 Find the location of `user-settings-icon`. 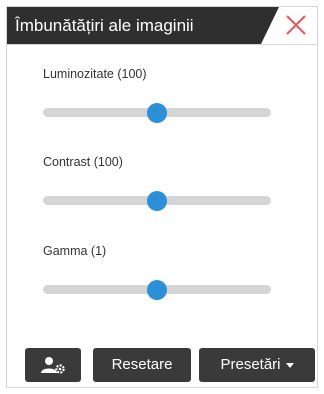

user-settings-icon is located at coordinates (53, 365).